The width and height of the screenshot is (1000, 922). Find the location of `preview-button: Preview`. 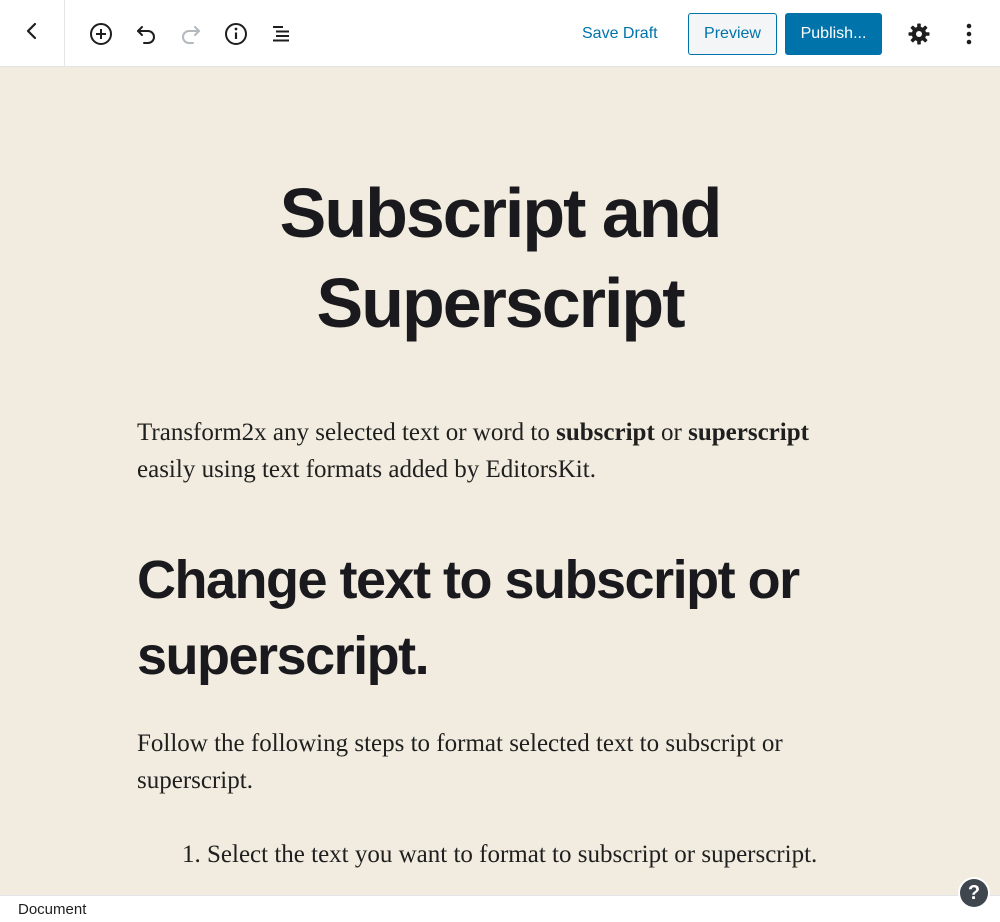

preview-button: Preview is located at coordinates (732, 34).